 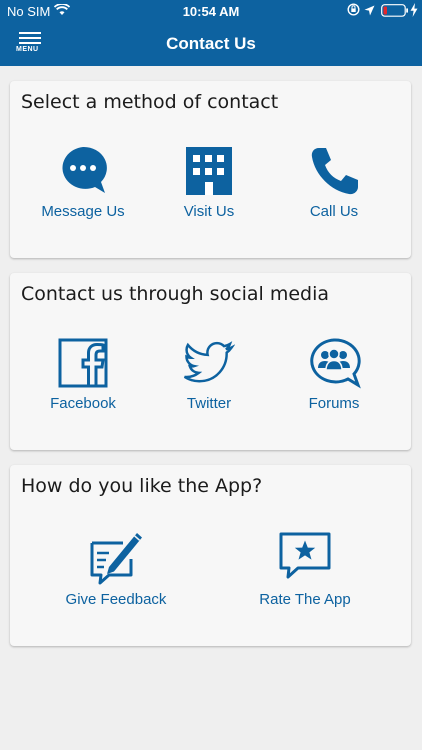 I want to click on visit-us-button: Visit Us, so click(x=209, y=182).